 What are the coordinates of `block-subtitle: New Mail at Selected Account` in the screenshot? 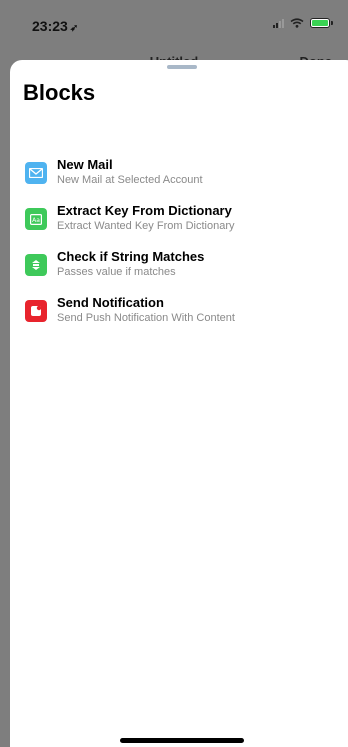 It's located at (130, 180).